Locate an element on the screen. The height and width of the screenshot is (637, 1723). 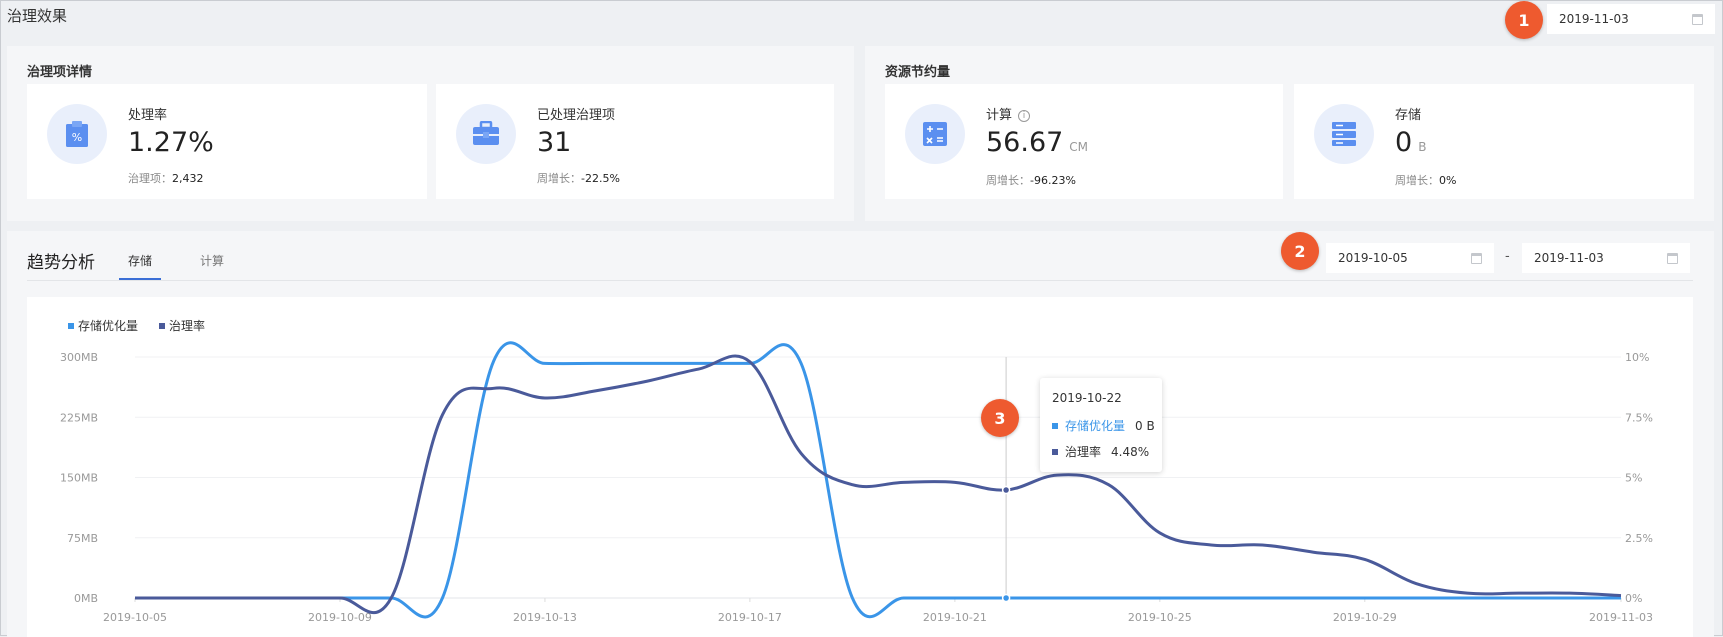
info-icon: i is located at coordinates (1024, 116).